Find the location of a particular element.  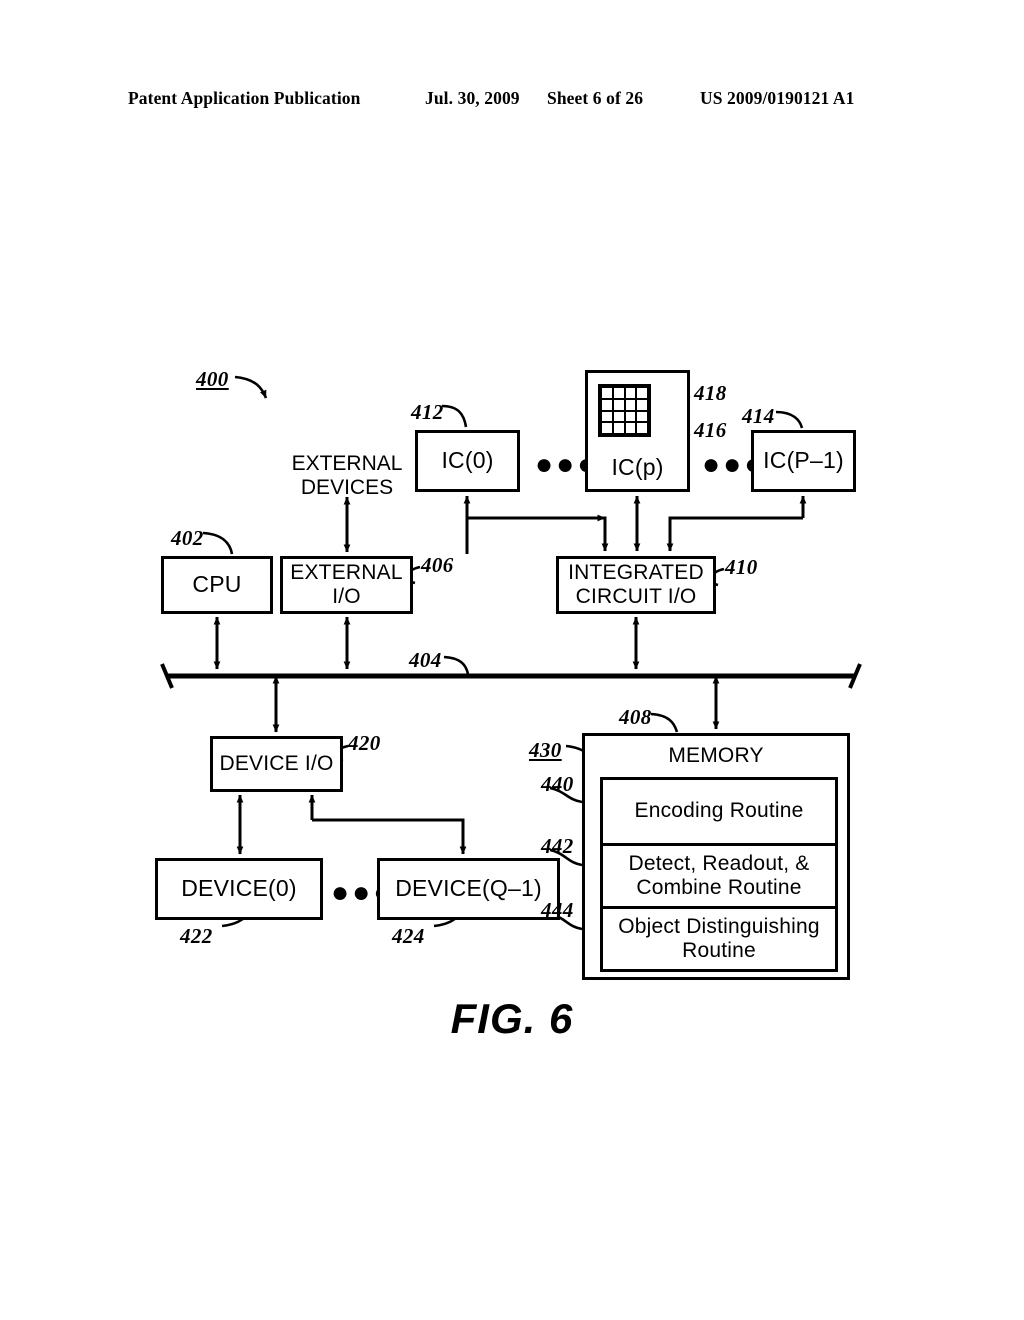

memory-routine-detect-readout-combine-label: Detect, Readout, & Combine Routine is located at coordinates (718, 876).